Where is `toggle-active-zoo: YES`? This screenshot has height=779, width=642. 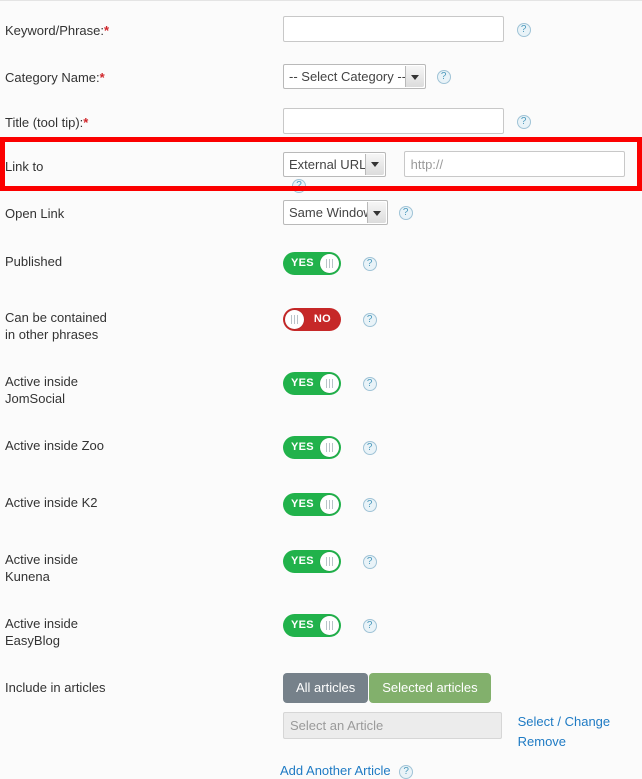
toggle-active-zoo: YES is located at coordinates (312, 447).